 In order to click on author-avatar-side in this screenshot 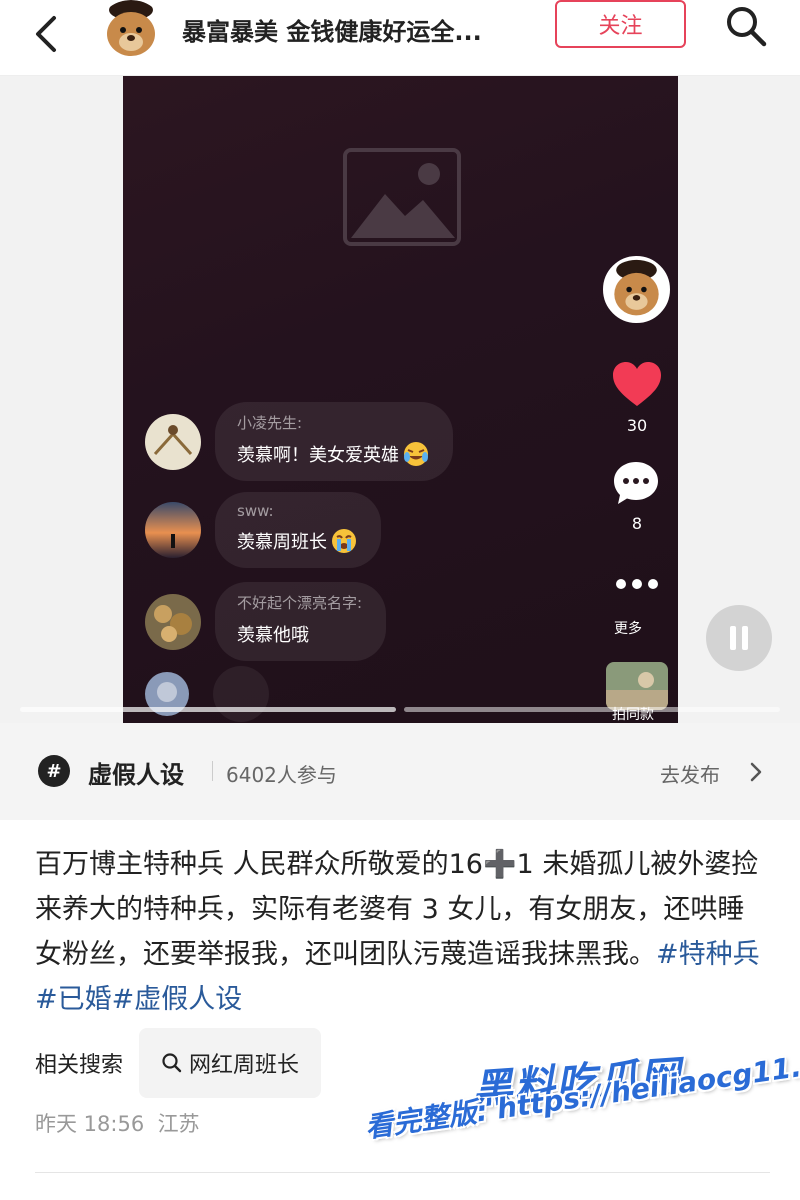, I will do `click(636, 289)`.